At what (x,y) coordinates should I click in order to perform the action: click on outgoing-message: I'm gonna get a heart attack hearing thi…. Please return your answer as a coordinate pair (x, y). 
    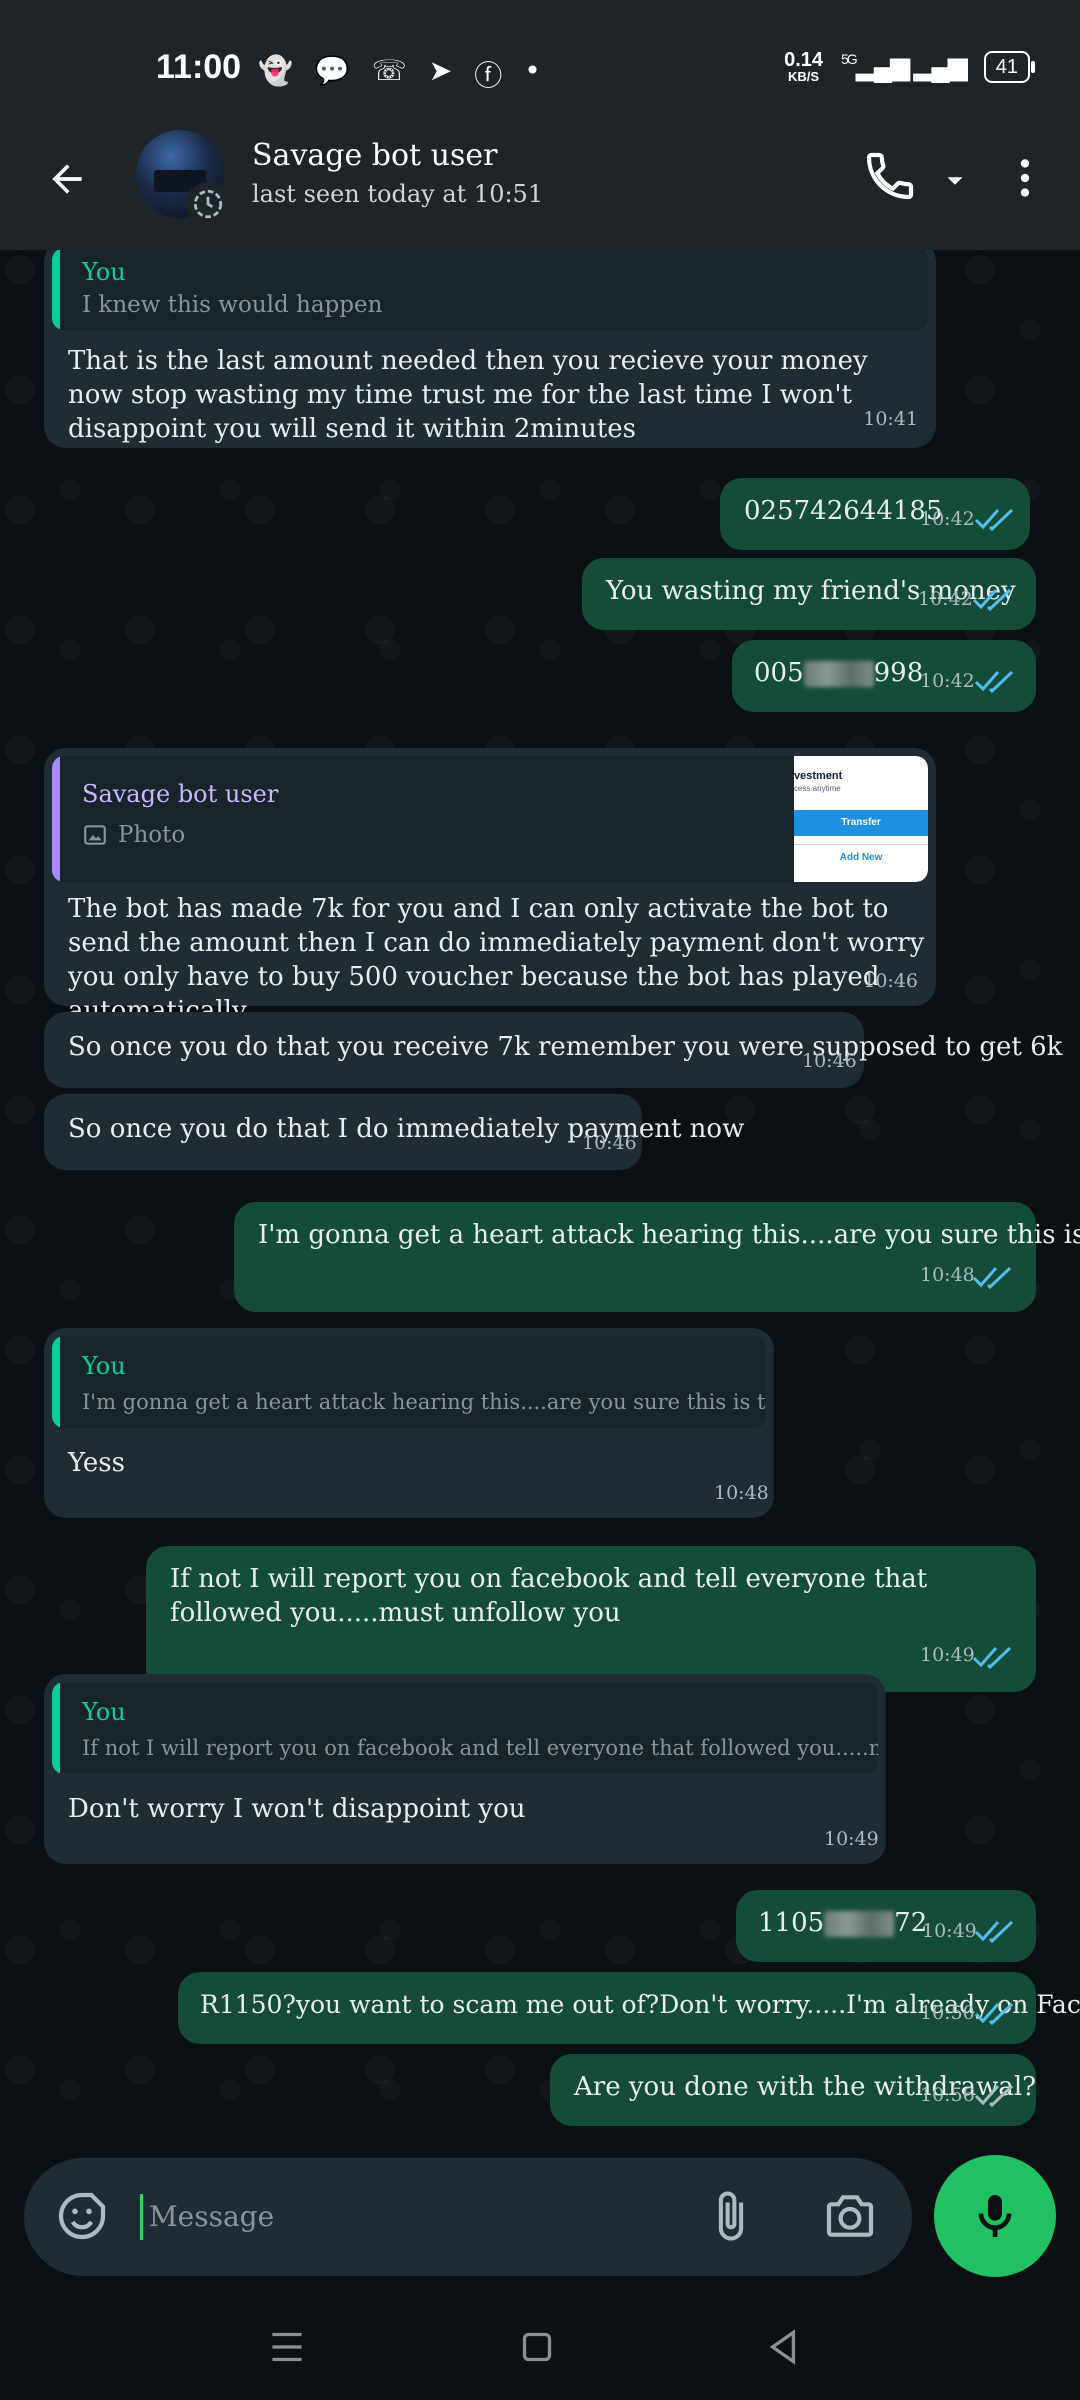
    Looking at the image, I should click on (657, 1257).